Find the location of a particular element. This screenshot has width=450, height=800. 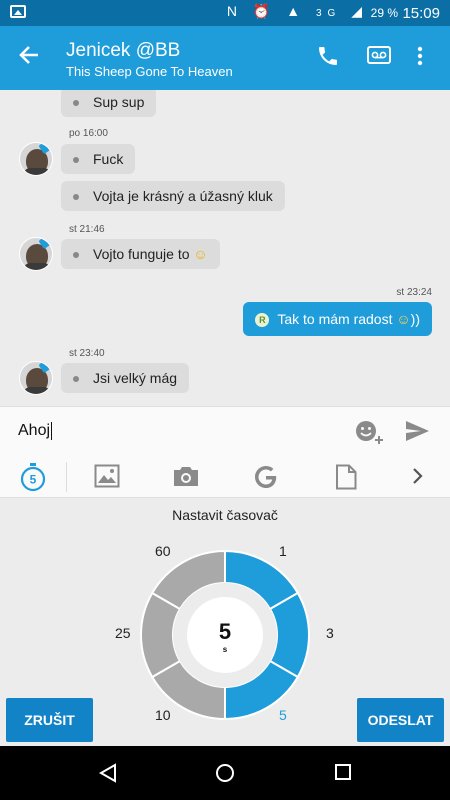

timer-icon: 5 is located at coordinates (33, 479).